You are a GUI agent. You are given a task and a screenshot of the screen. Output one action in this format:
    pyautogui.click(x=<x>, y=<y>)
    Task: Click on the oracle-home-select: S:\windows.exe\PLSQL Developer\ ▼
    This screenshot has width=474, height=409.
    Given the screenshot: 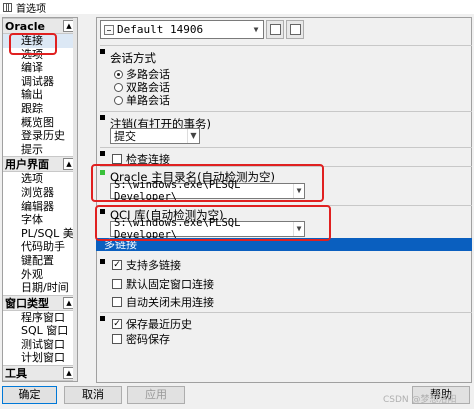 What is the action you would take?
    pyautogui.click(x=207, y=191)
    